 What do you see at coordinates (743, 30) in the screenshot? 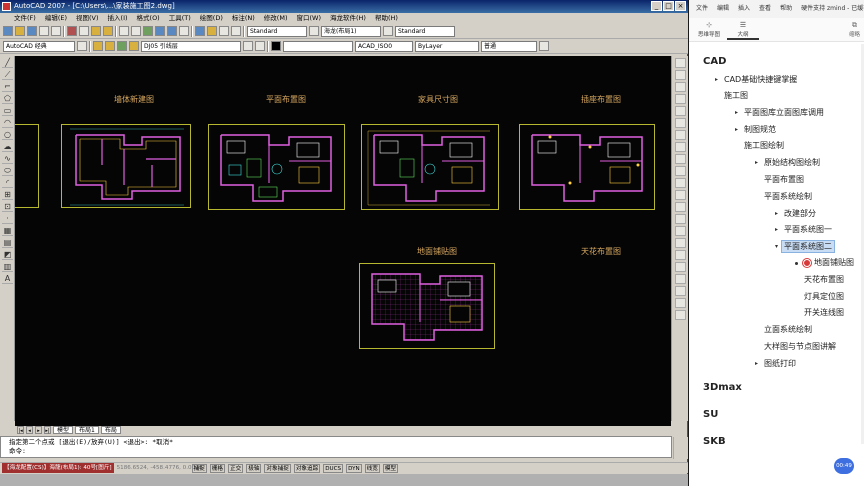
I see `outline-view-button: ☰ 大纲` at bounding box center [743, 30].